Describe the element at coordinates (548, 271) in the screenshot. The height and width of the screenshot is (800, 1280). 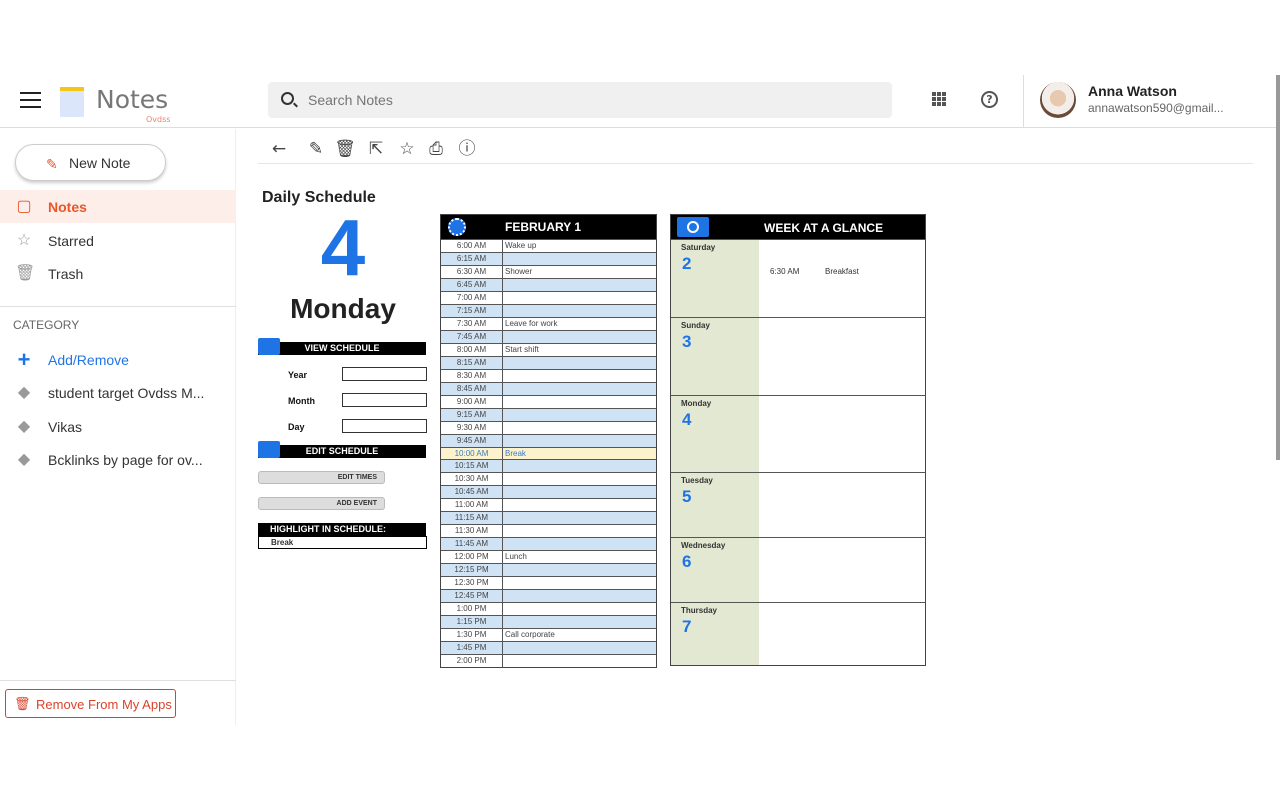
I see `schedule-row: 6:30 AM Shower` at that location.